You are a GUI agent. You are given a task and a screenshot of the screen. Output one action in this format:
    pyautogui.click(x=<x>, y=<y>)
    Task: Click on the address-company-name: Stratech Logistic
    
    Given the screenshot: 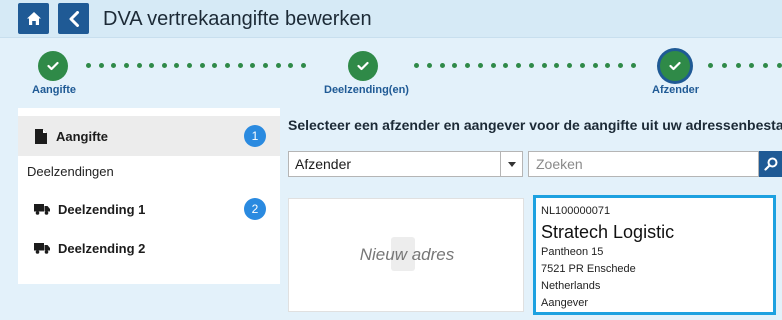 What is the action you would take?
    pyautogui.click(x=608, y=232)
    